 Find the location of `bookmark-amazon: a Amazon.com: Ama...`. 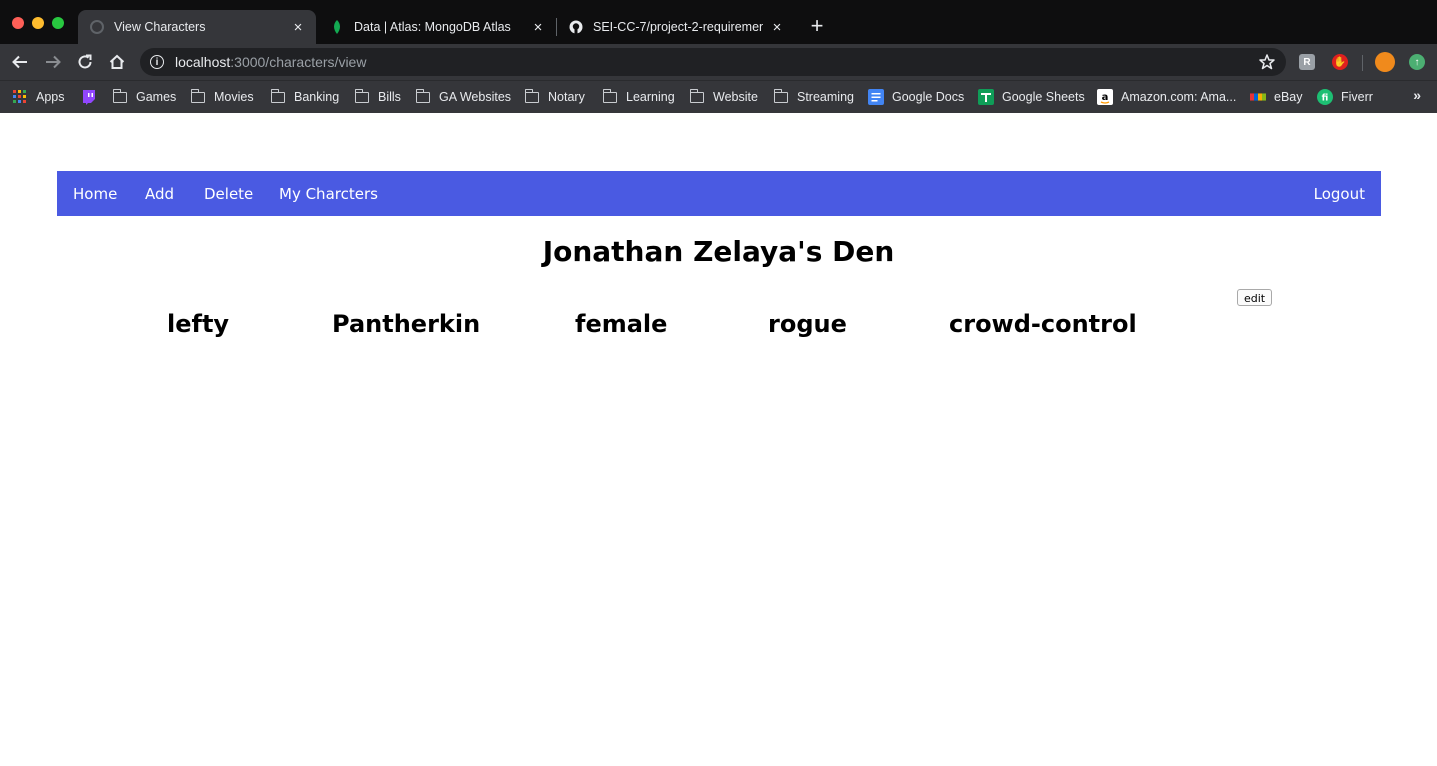

bookmark-amazon: a Amazon.com: Ama... is located at coordinates (1166, 97).